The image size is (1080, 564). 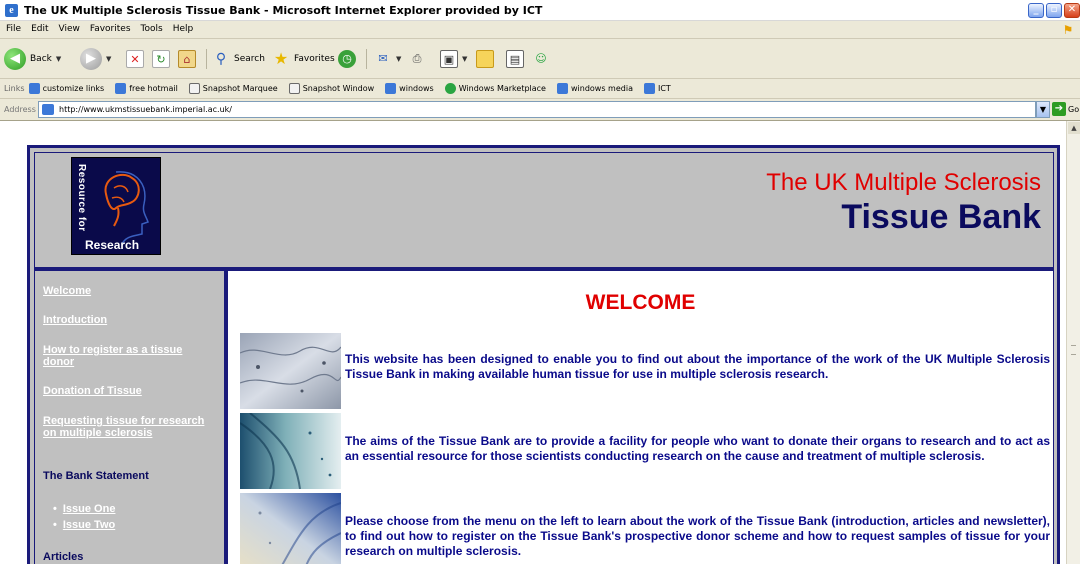 What do you see at coordinates (128, 356) in the screenshot?
I see `nav-link-register: How to register as a tissue donor` at bounding box center [128, 356].